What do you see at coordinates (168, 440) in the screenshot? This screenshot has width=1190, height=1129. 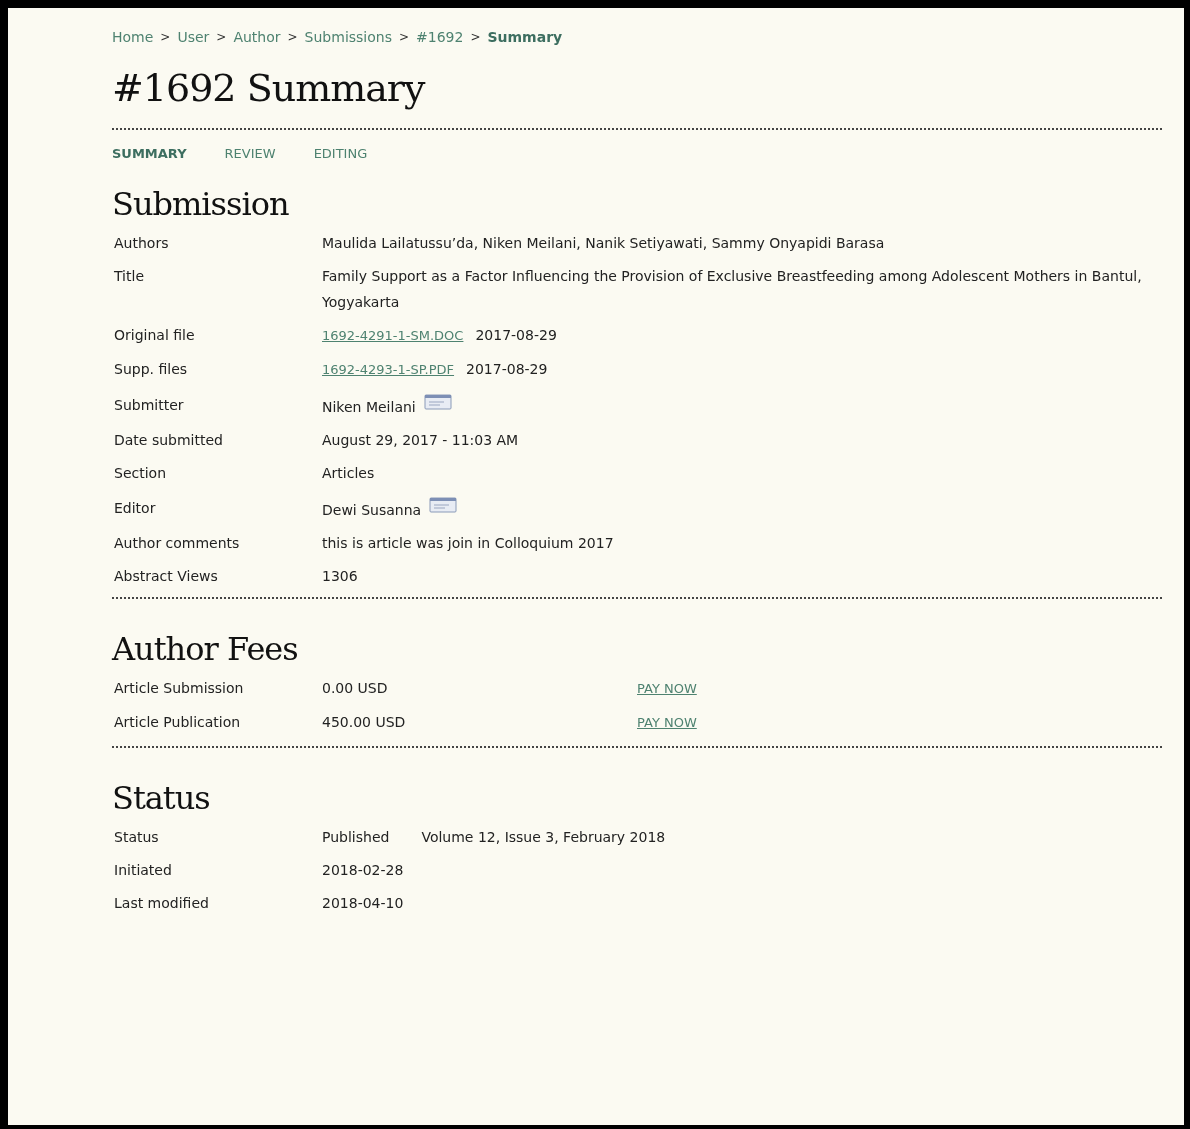 I see `field-label: Date submitted` at bounding box center [168, 440].